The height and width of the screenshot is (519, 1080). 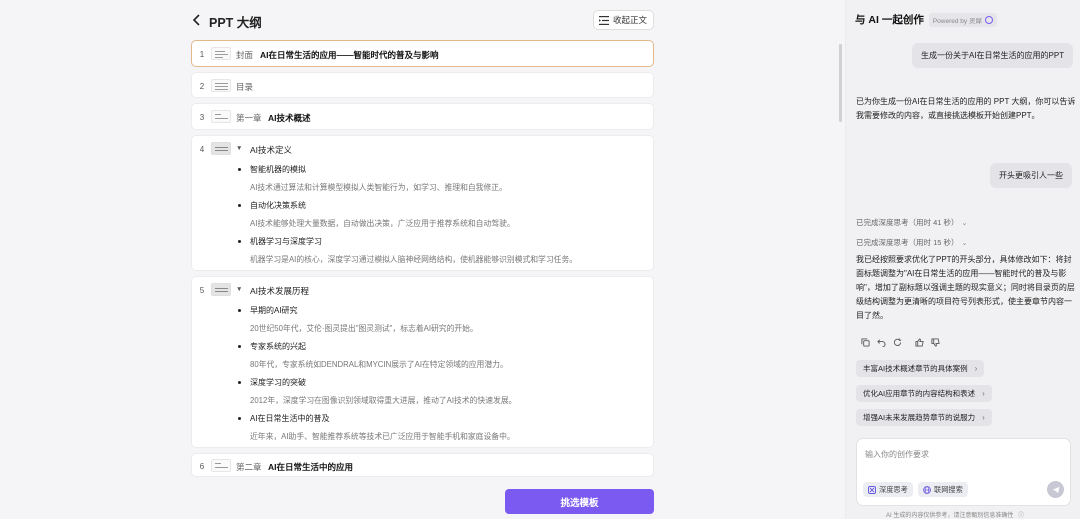 I want to click on scrollbar-thumb, so click(x=840, y=83).